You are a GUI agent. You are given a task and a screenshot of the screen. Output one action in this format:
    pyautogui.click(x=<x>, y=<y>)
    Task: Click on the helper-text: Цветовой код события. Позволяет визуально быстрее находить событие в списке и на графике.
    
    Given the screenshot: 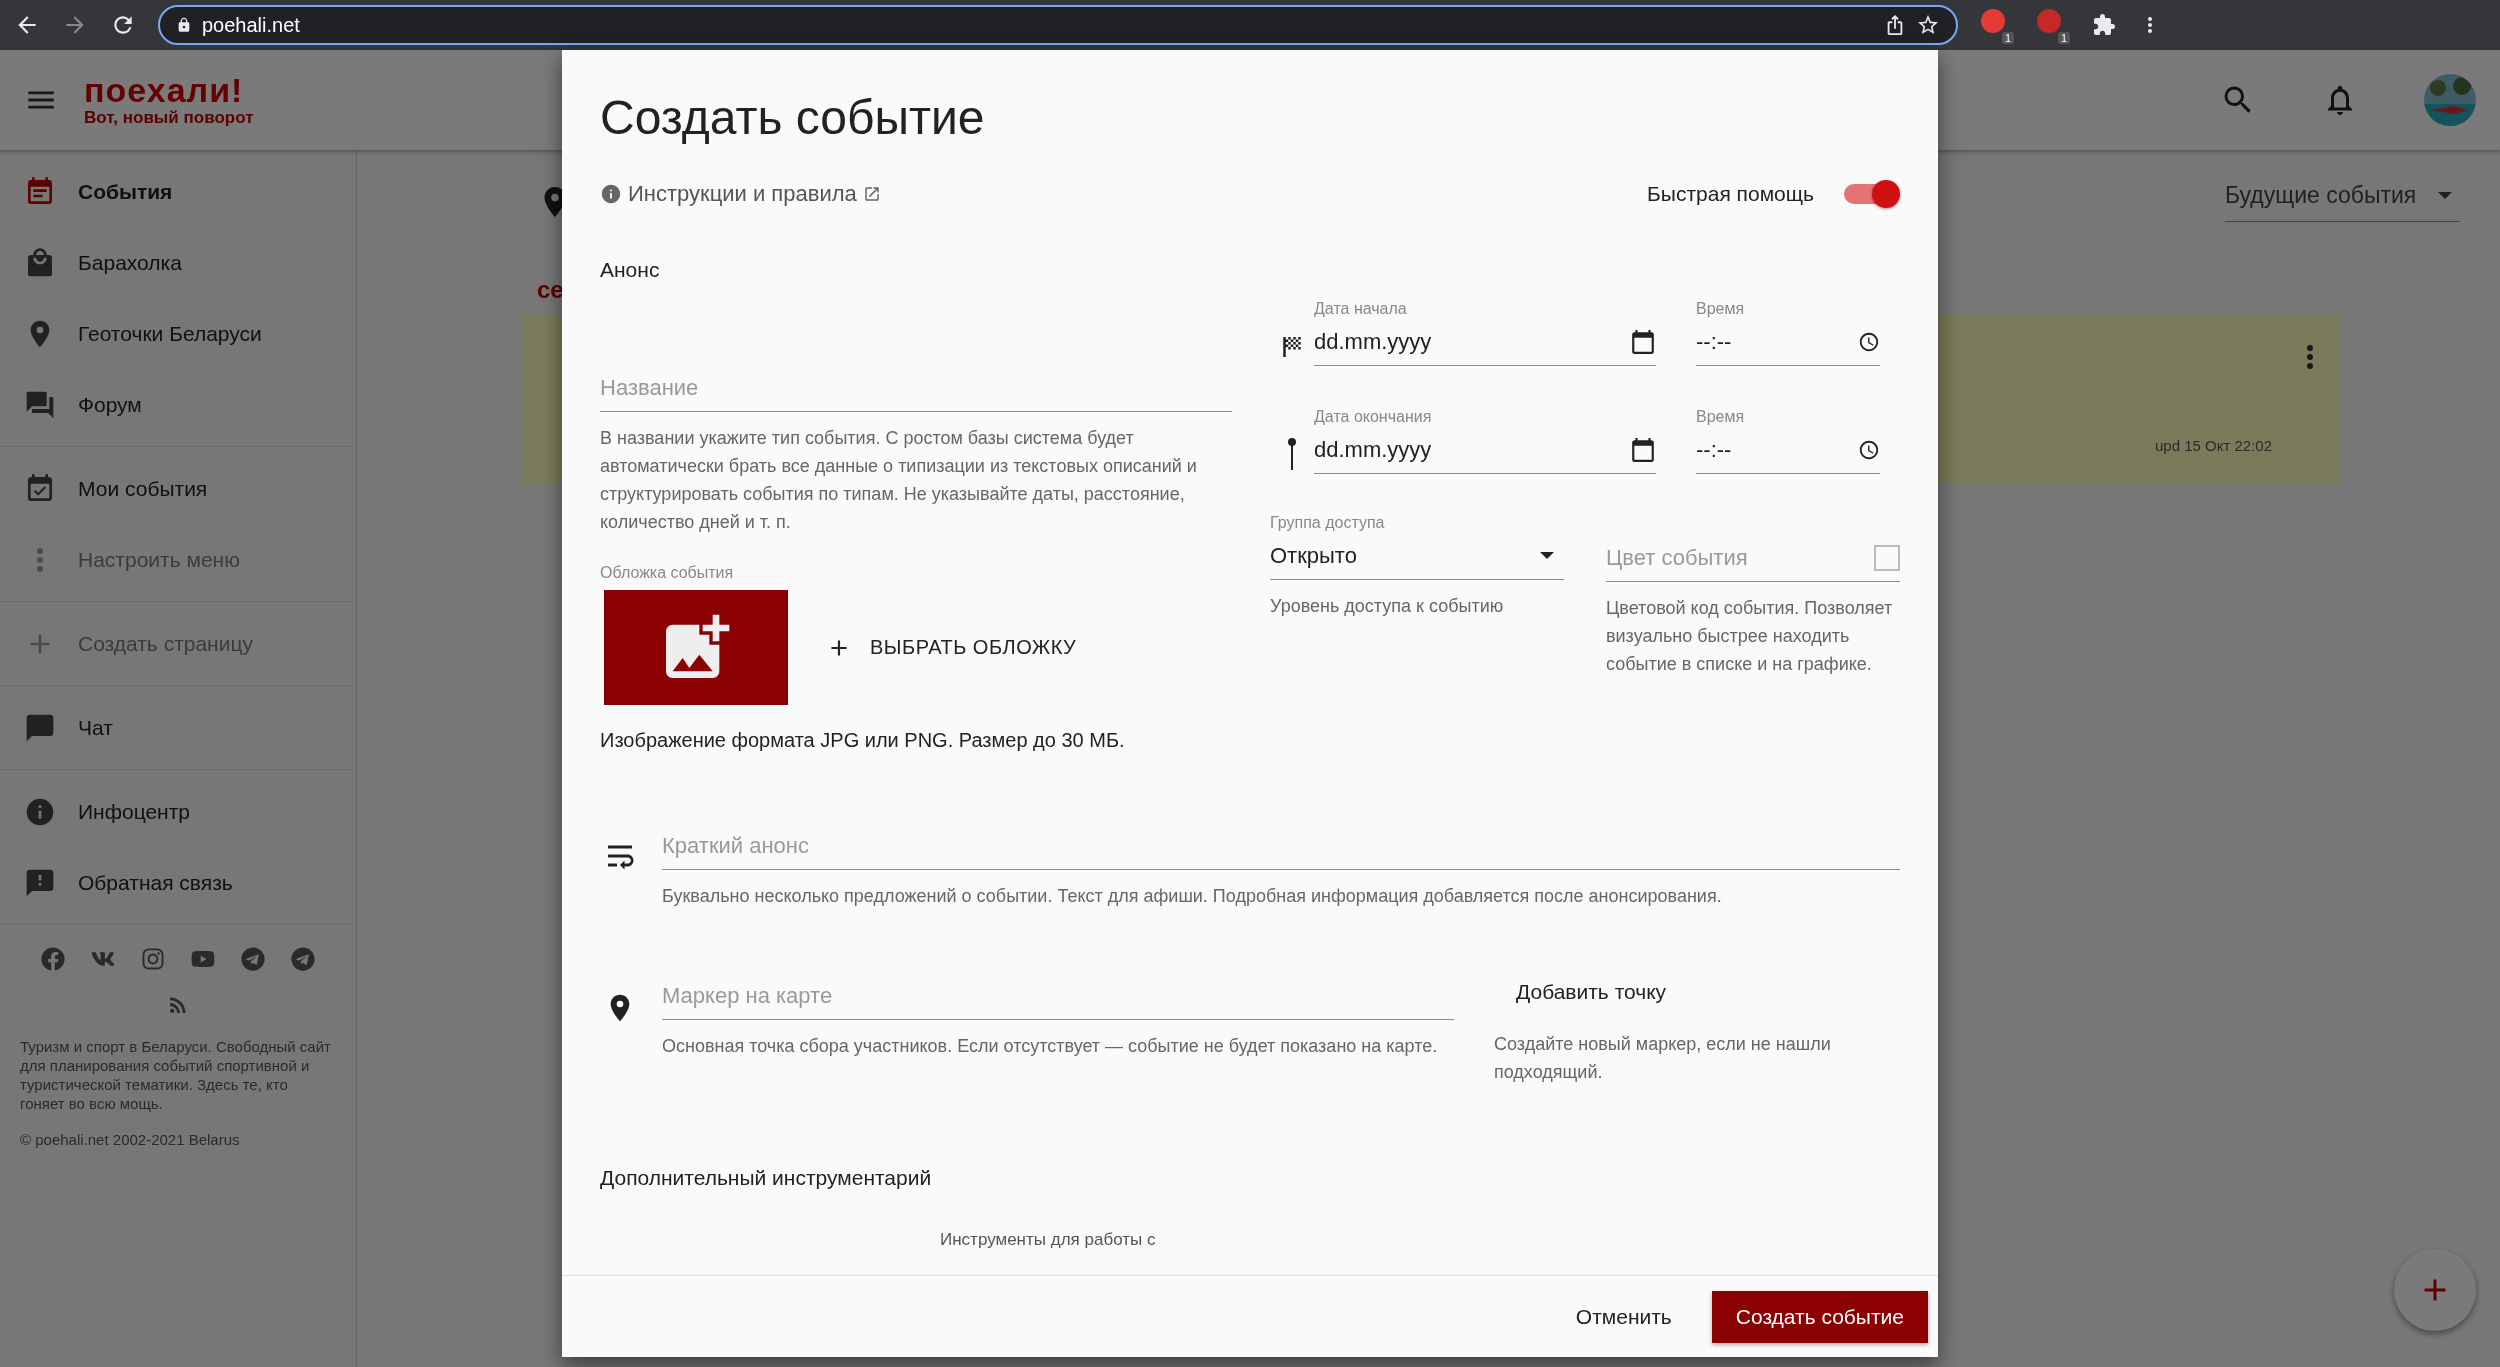 What is the action you would take?
    pyautogui.click(x=1750, y=636)
    